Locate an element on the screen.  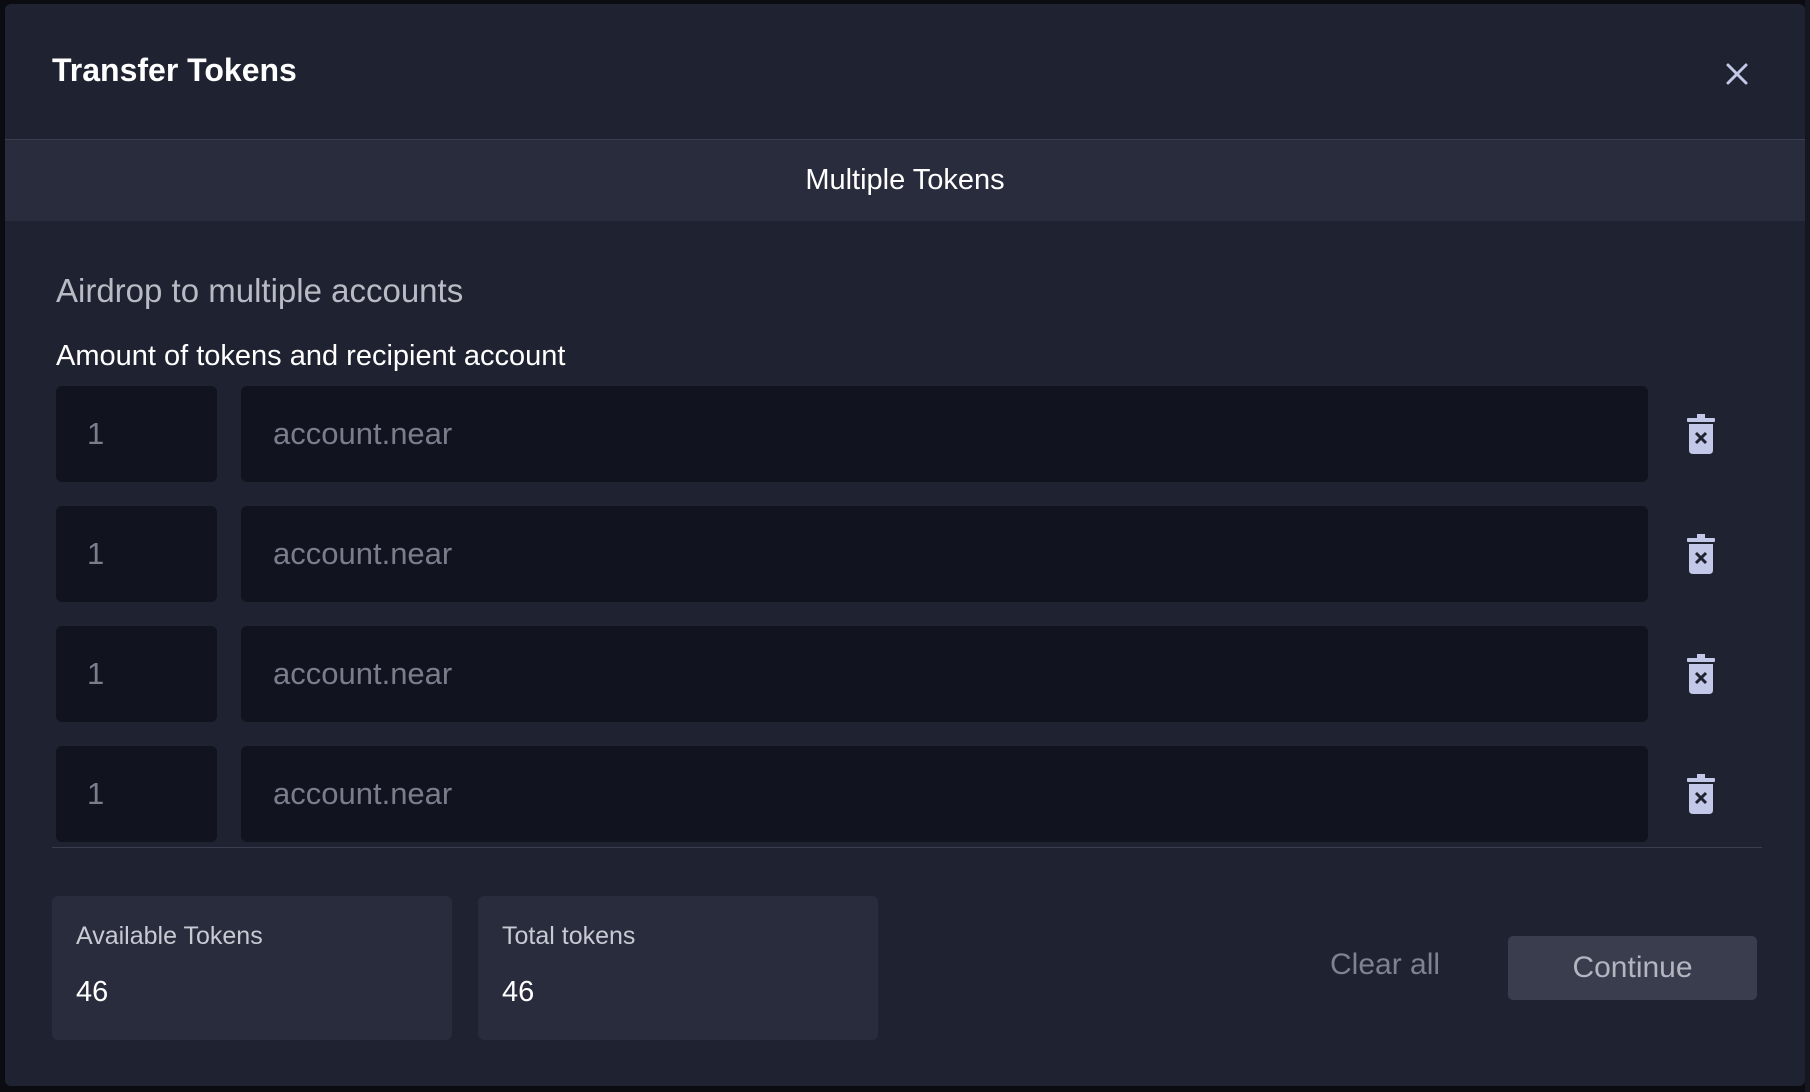
clear-all-button: Clear all is located at coordinates (1385, 965).